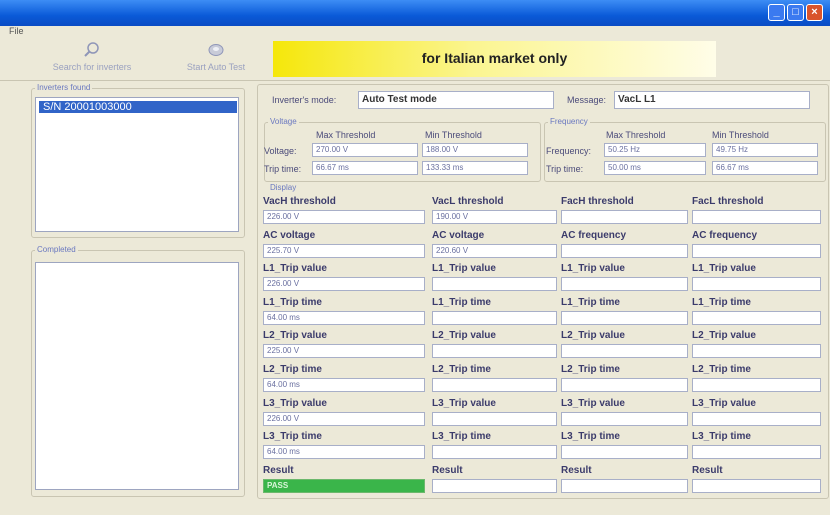 This screenshot has height=515, width=830. Describe the element at coordinates (475, 168) in the screenshot. I see `voltage-min-trip-field: 133.33 ms` at that location.